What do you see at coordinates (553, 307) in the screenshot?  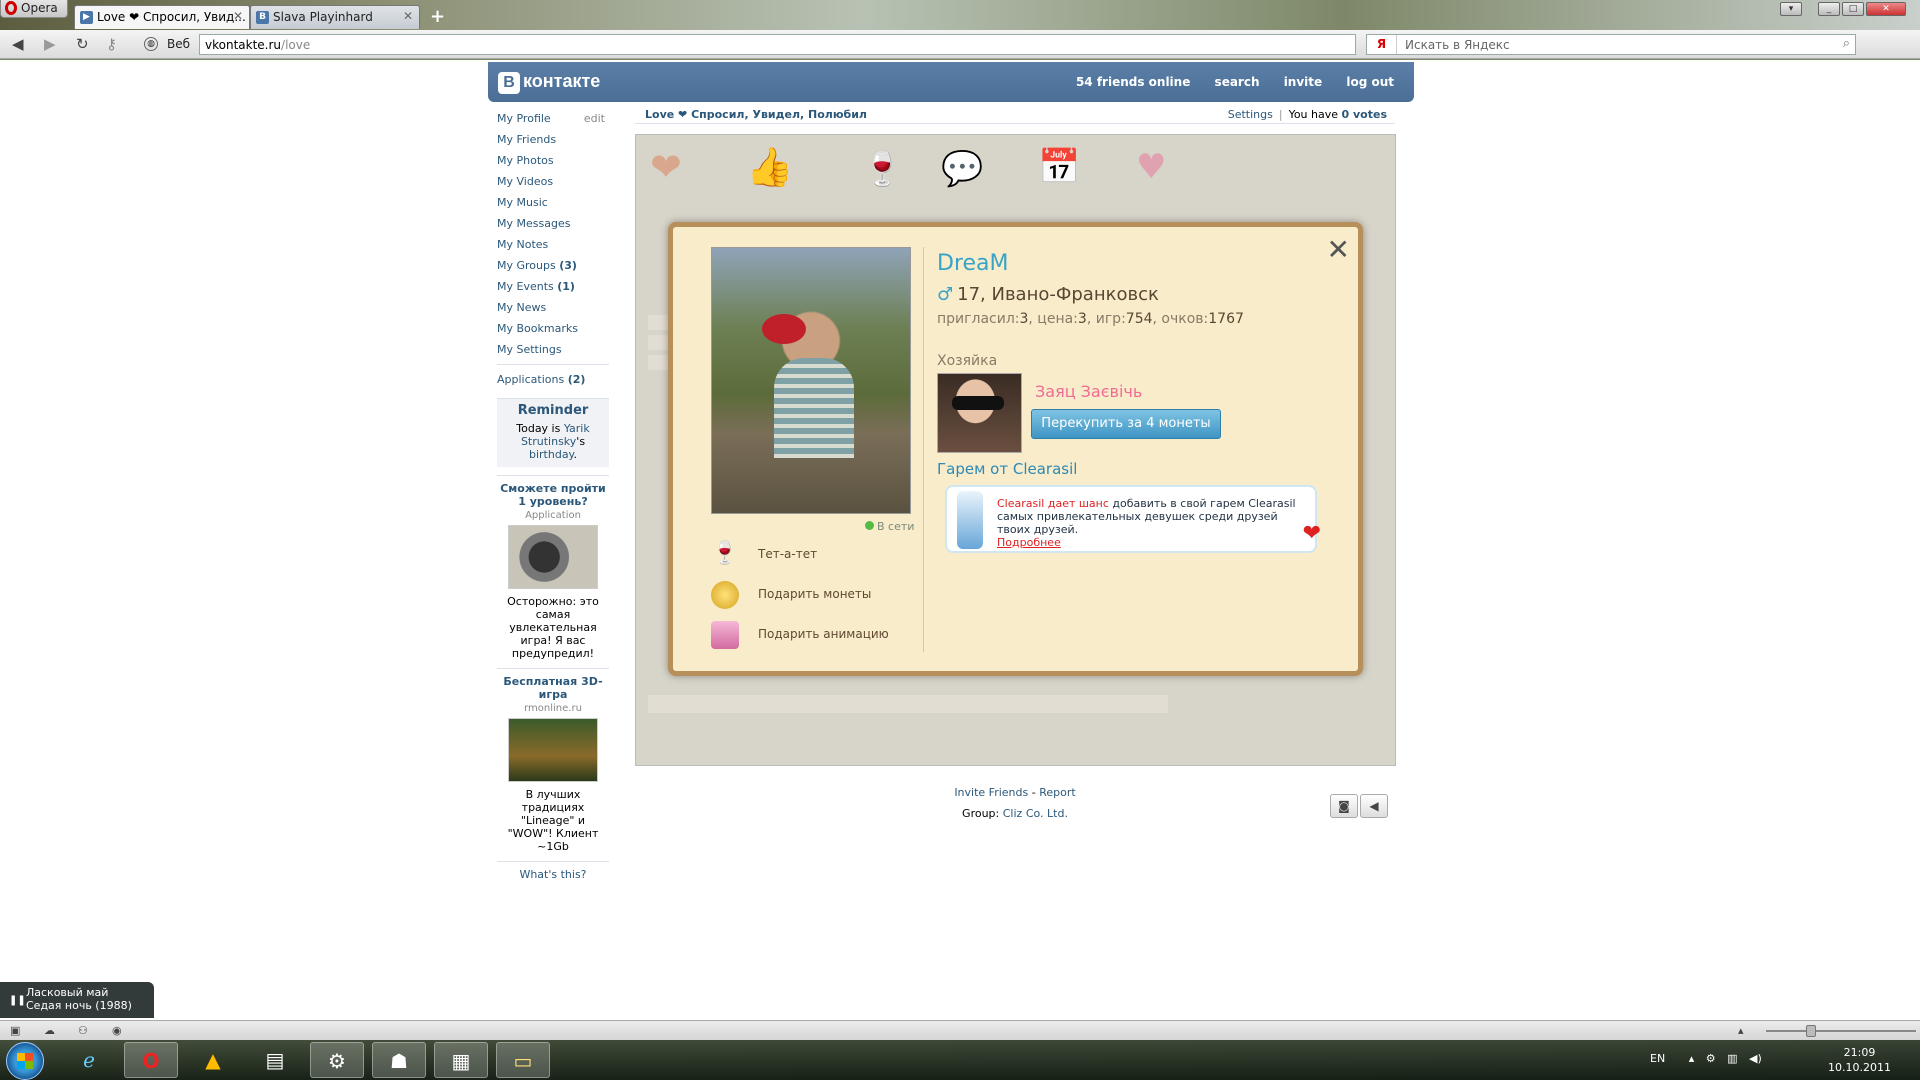 I see `menu-my-news: My News` at bounding box center [553, 307].